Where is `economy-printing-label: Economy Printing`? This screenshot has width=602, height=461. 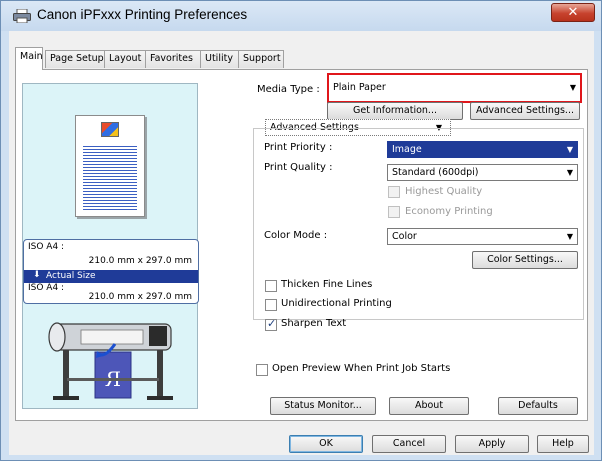 economy-printing-label: Economy Printing is located at coordinates (449, 211).